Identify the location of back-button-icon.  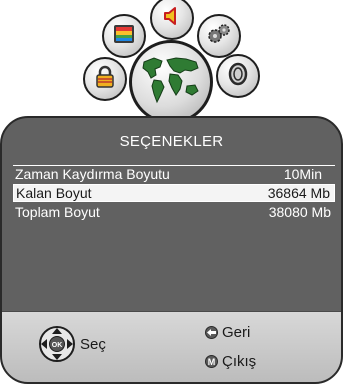
(211, 332).